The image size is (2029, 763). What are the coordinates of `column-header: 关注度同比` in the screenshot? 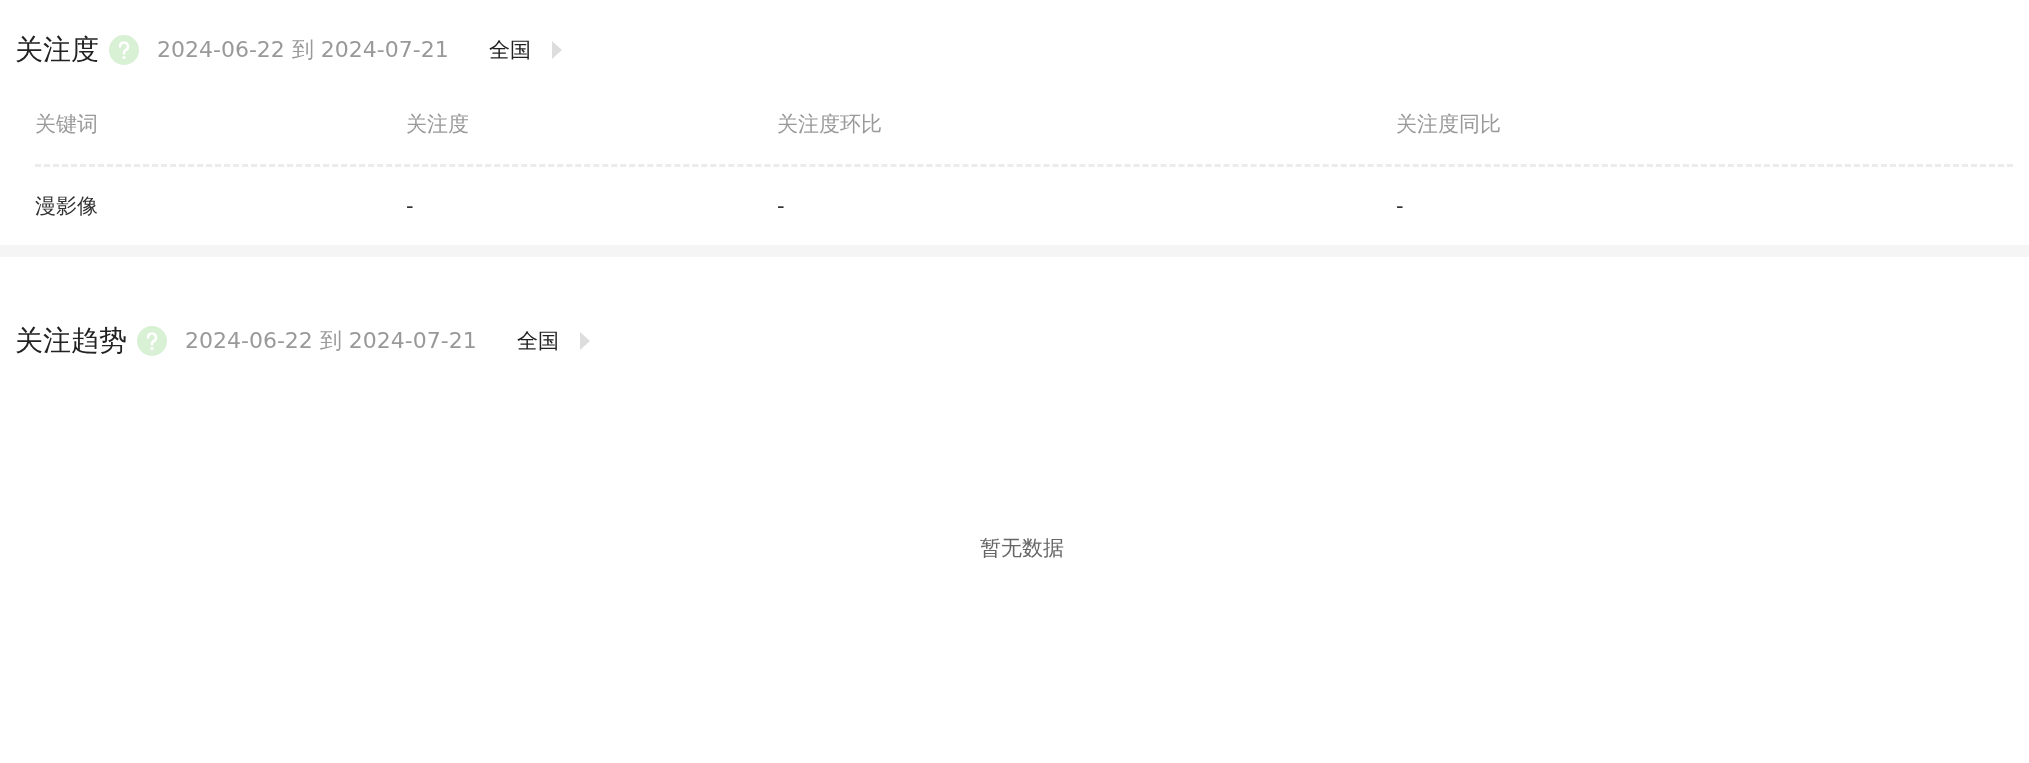 It's located at (1449, 124).